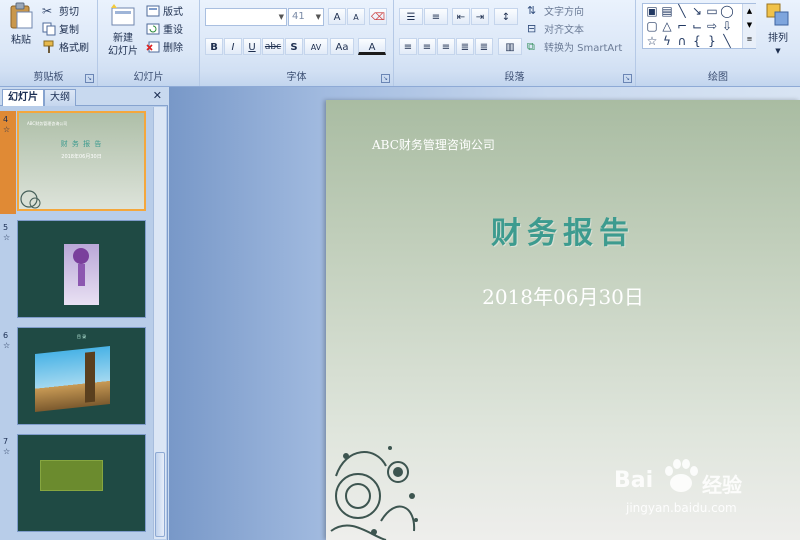 The height and width of the screenshot is (540, 800). I want to click on cut-button: ✂ 剪切, so click(60, 10).